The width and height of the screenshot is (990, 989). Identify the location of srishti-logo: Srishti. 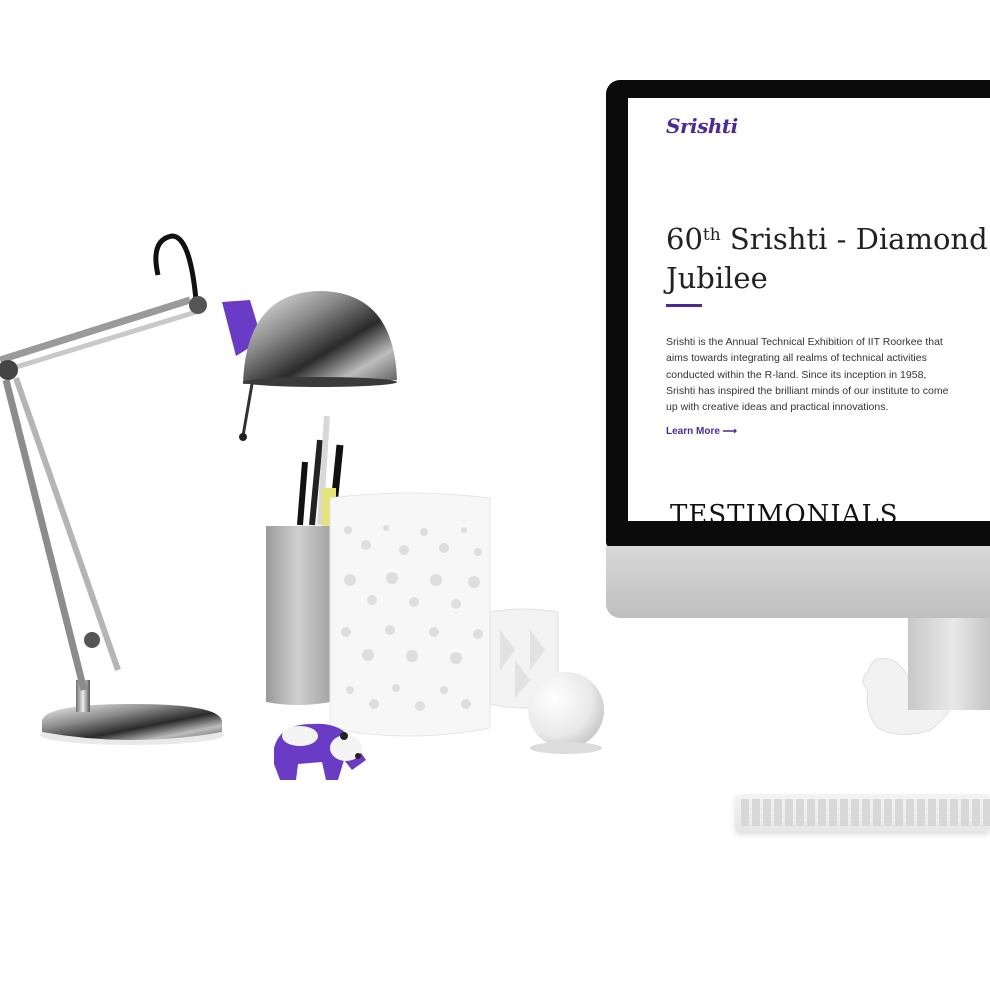
(702, 126).